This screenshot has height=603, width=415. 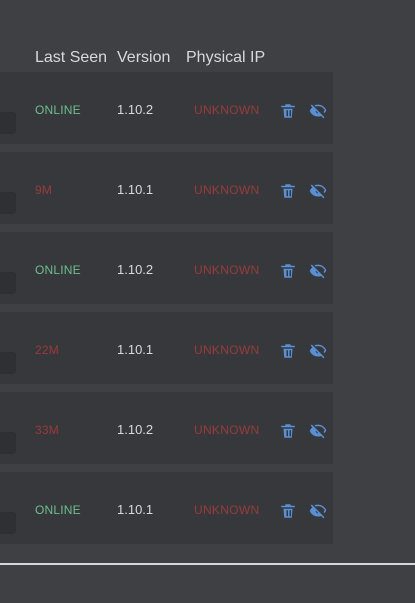 What do you see at coordinates (225, 58) in the screenshot?
I see `column-header-physical-ip: Physical IP` at bounding box center [225, 58].